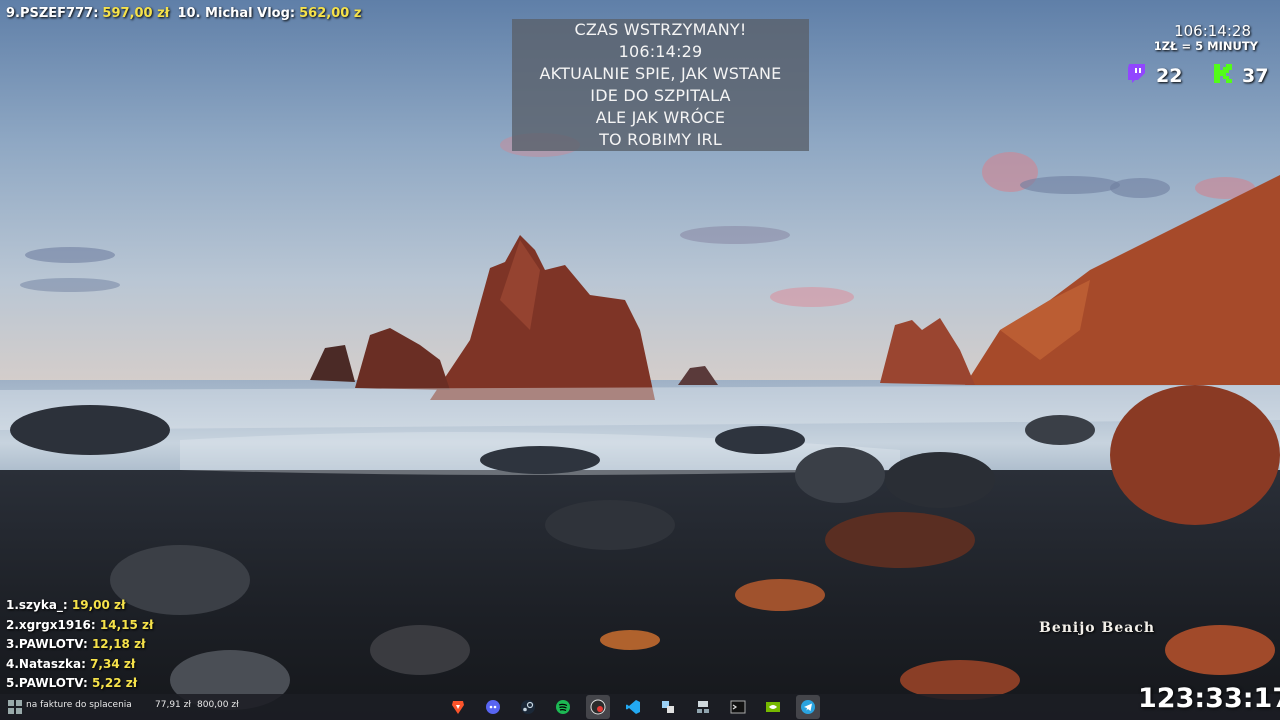 The width and height of the screenshot is (1280, 720). I want to click on spotify-icon, so click(563, 707).